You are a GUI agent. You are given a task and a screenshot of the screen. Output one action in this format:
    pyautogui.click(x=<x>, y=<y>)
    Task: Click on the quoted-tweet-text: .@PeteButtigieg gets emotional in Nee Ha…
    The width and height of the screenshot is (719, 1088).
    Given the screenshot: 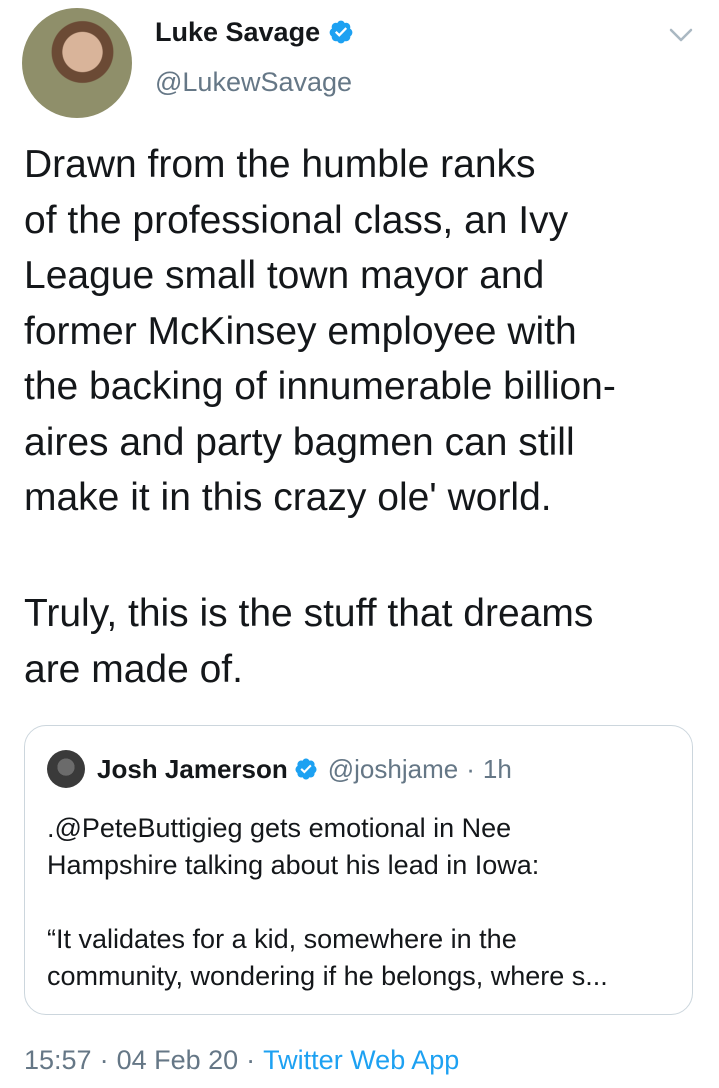 What is the action you would take?
    pyautogui.click(x=327, y=902)
    